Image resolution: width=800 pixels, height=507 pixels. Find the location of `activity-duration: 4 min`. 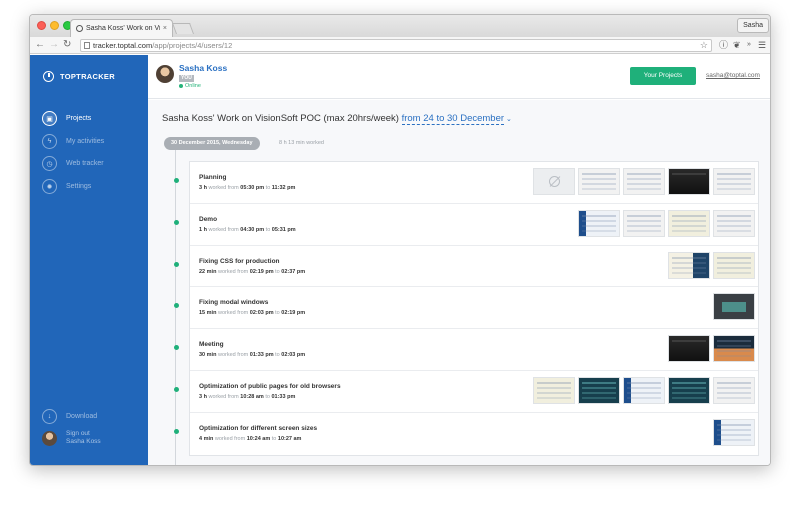

activity-duration: 4 min is located at coordinates (206, 438).